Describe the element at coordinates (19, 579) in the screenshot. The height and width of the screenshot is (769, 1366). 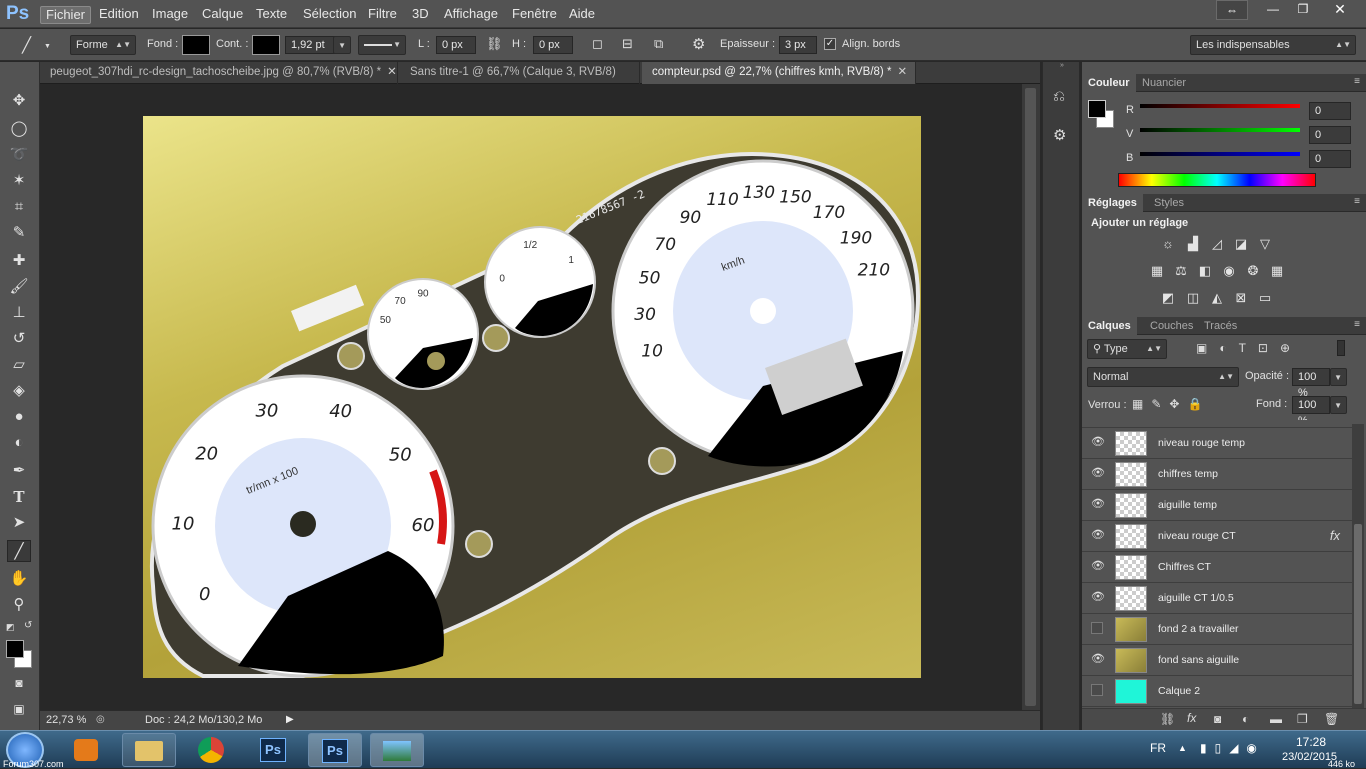
I see `hand-icon: ✋` at that location.